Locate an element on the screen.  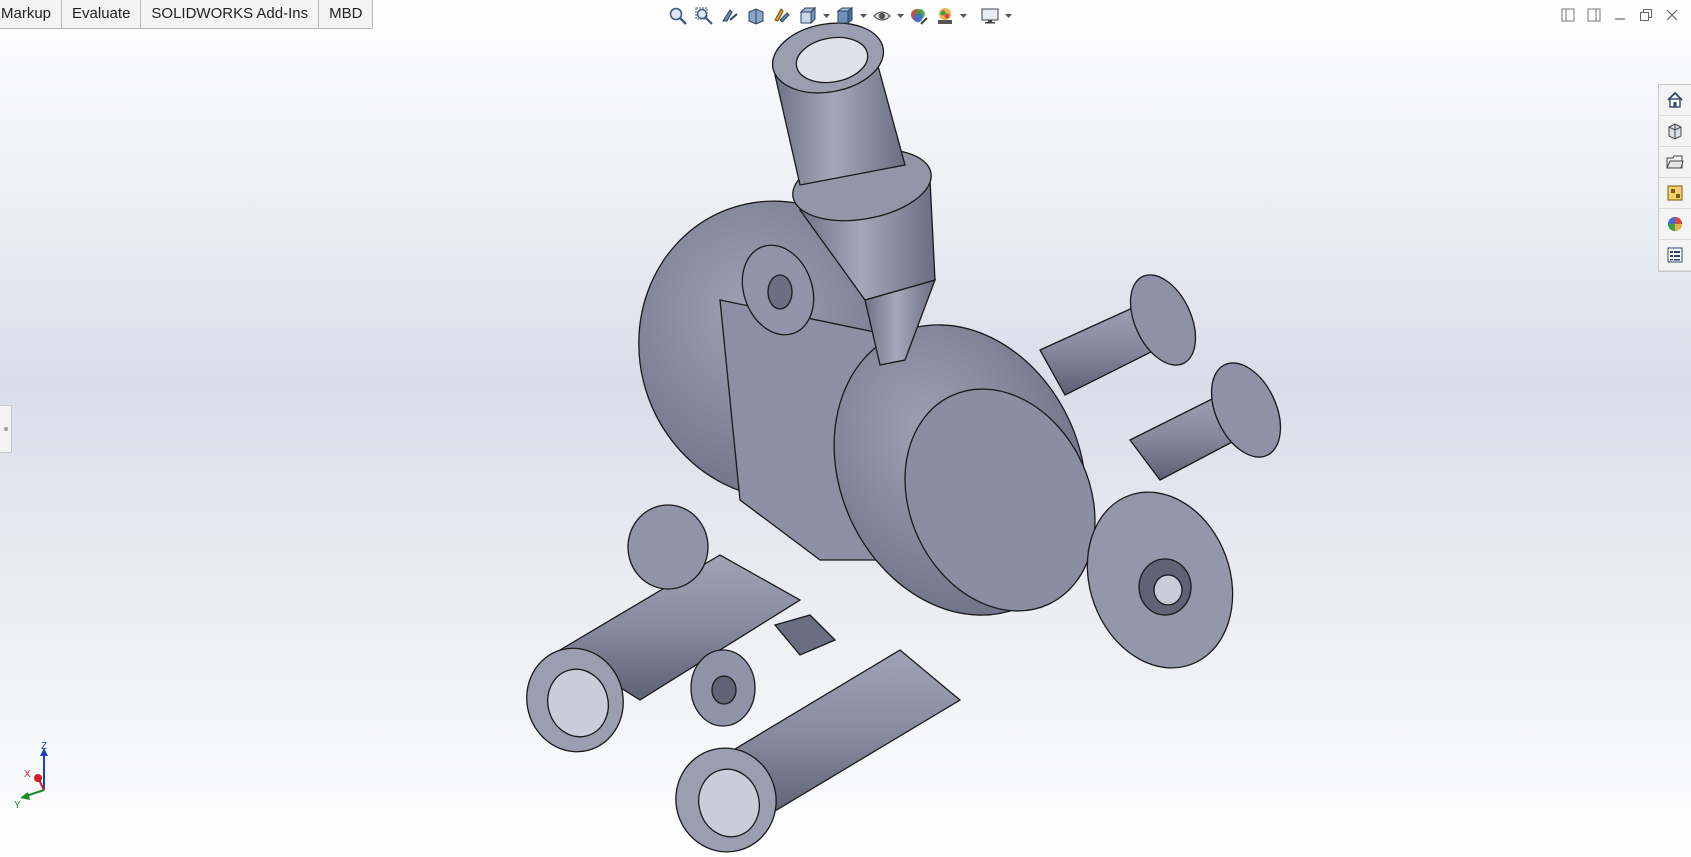
window-controls is located at coordinates (1620, 15).